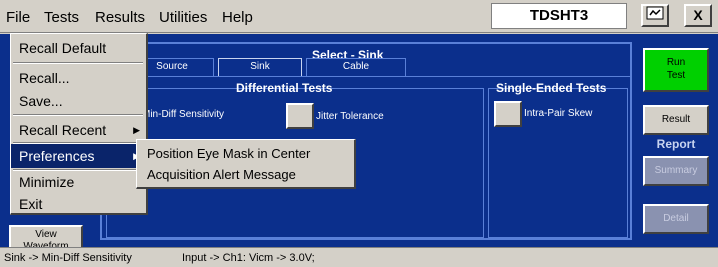 The width and height of the screenshot is (718, 267). I want to click on menu-item-preferences: Preferences ▶, so click(78, 156).